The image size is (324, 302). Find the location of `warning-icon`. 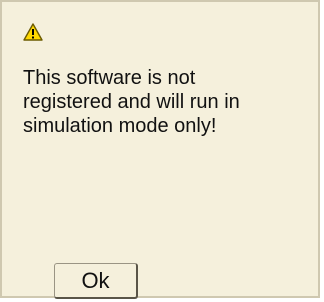

warning-icon is located at coordinates (33, 32).